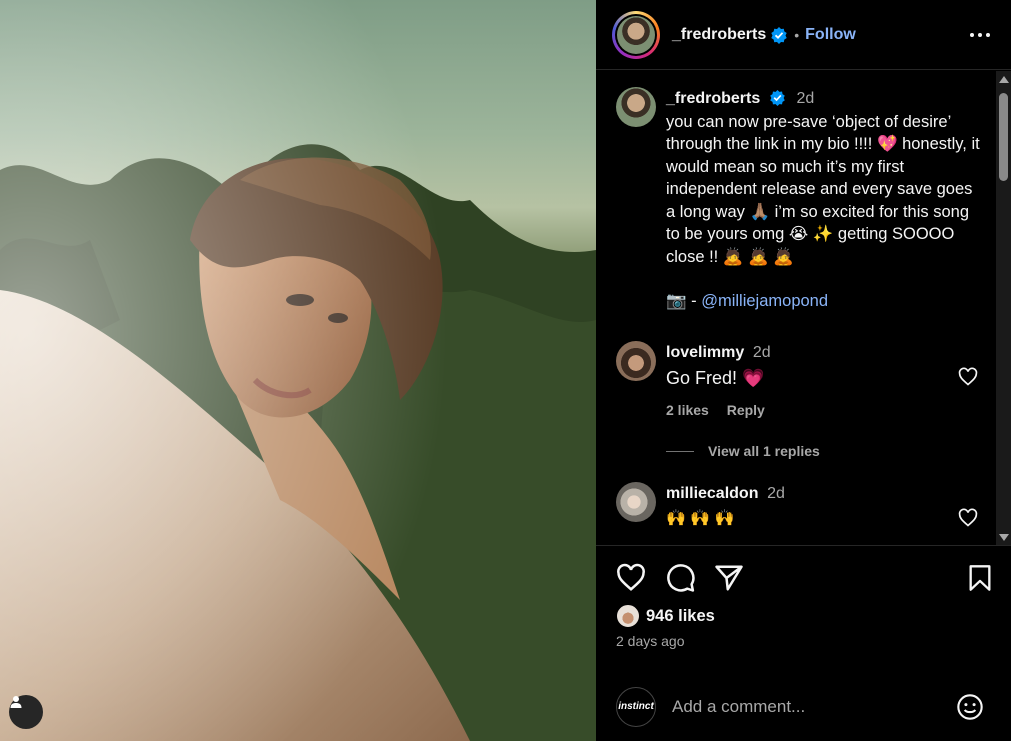 Image resolution: width=1011 pixels, height=741 pixels. Describe the element at coordinates (628, 616) in the screenshot. I see `liker-avatar` at that location.